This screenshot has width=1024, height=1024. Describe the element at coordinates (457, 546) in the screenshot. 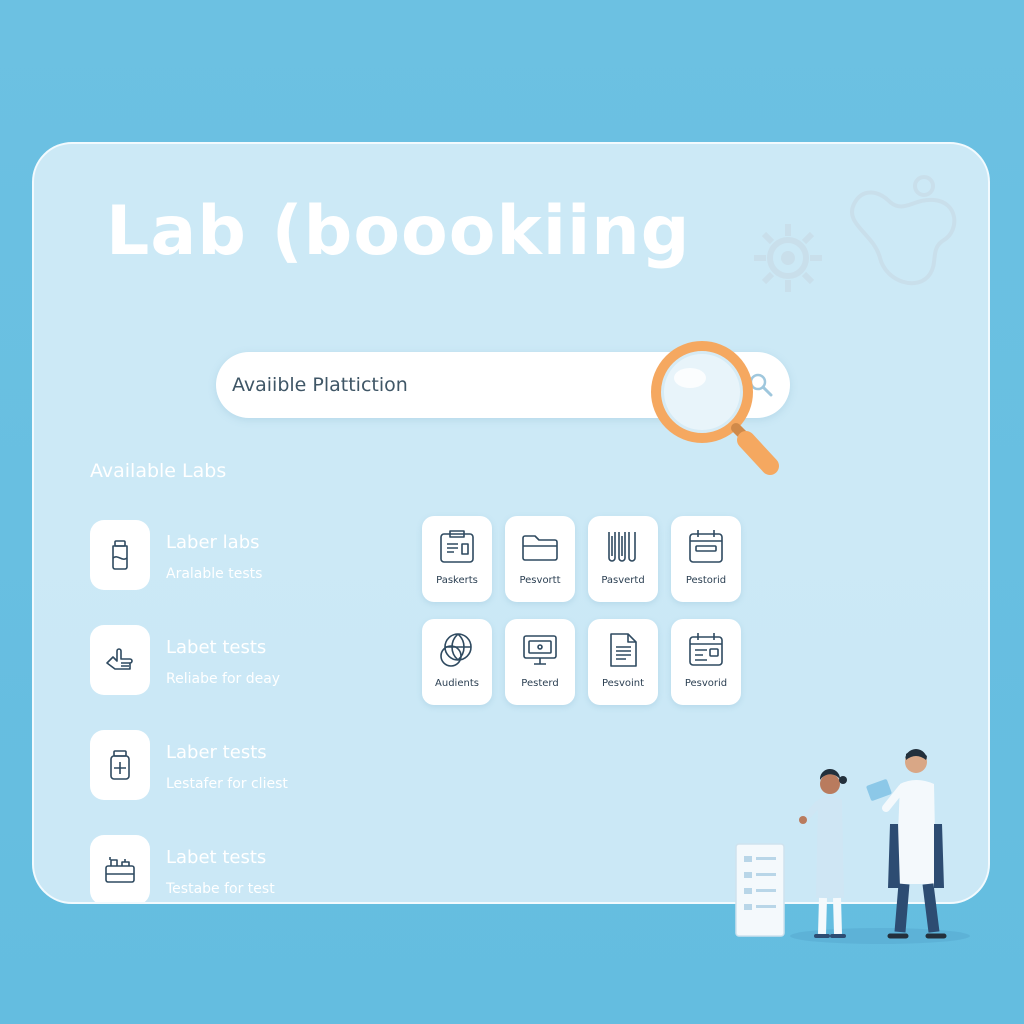

I see `clipboard-icon` at that location.